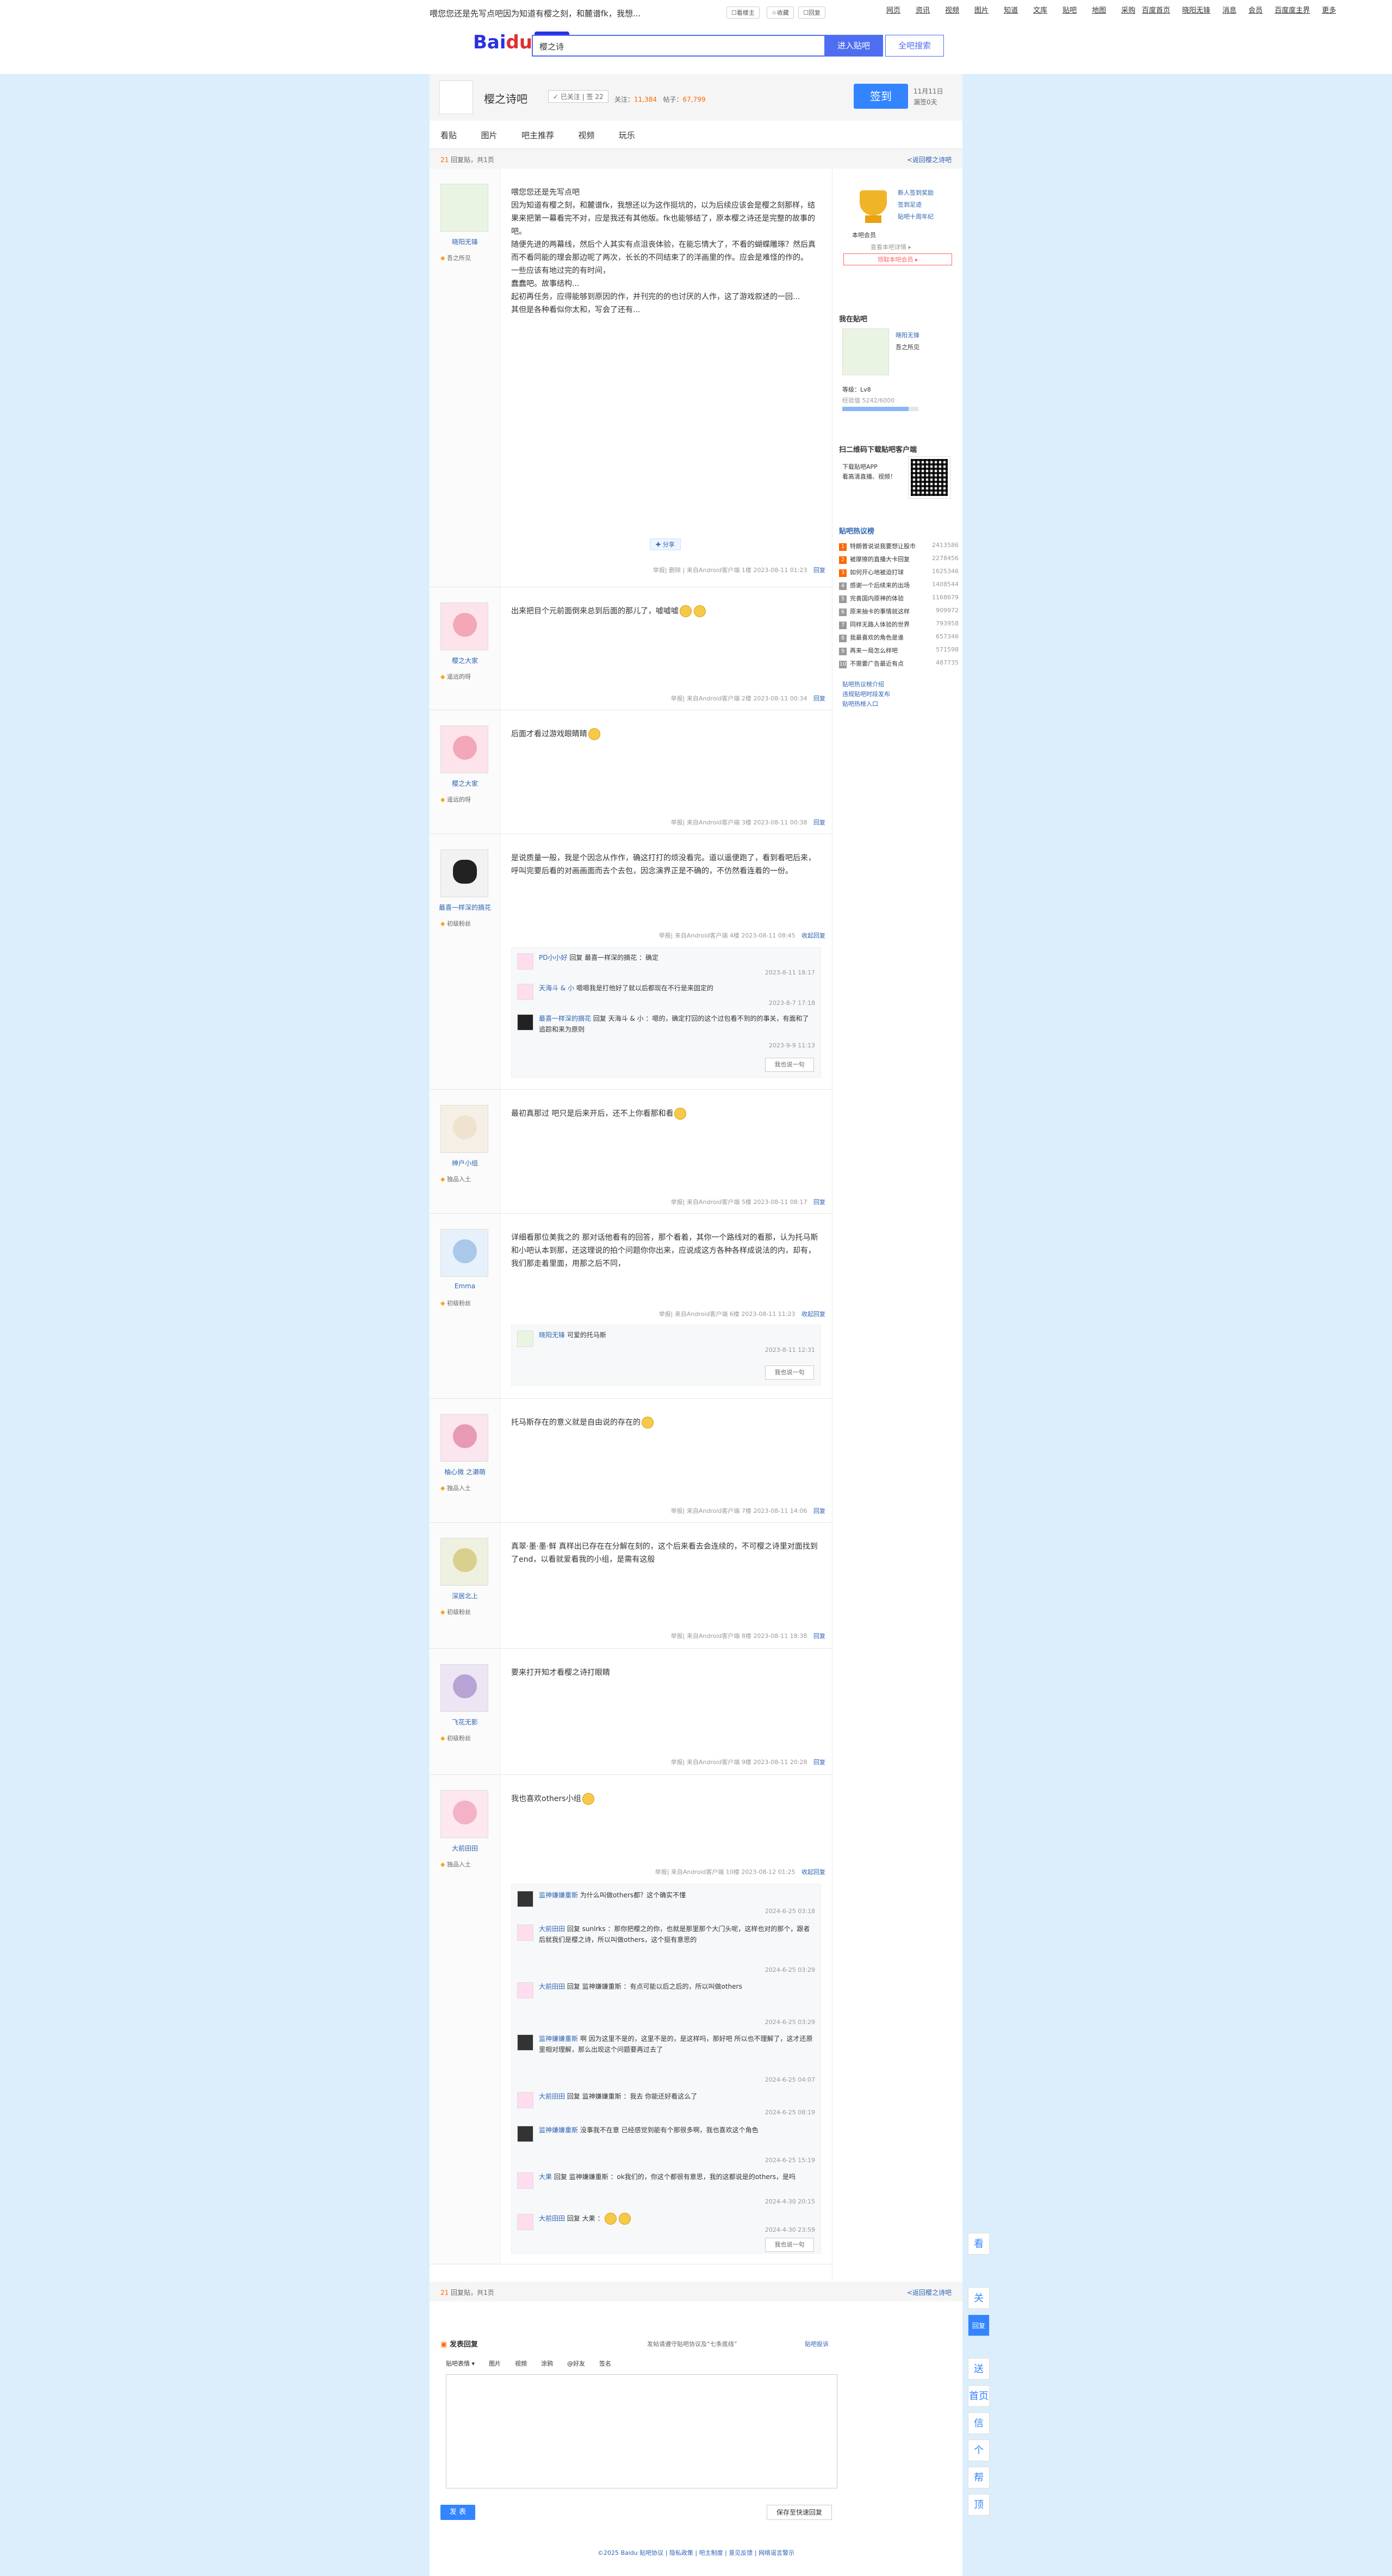 The width and height of the screenshot is (1392, 2576). Describe the element at coordinates (979, 2298) in the screenshot. I see `follow-icon: 关` at that location.